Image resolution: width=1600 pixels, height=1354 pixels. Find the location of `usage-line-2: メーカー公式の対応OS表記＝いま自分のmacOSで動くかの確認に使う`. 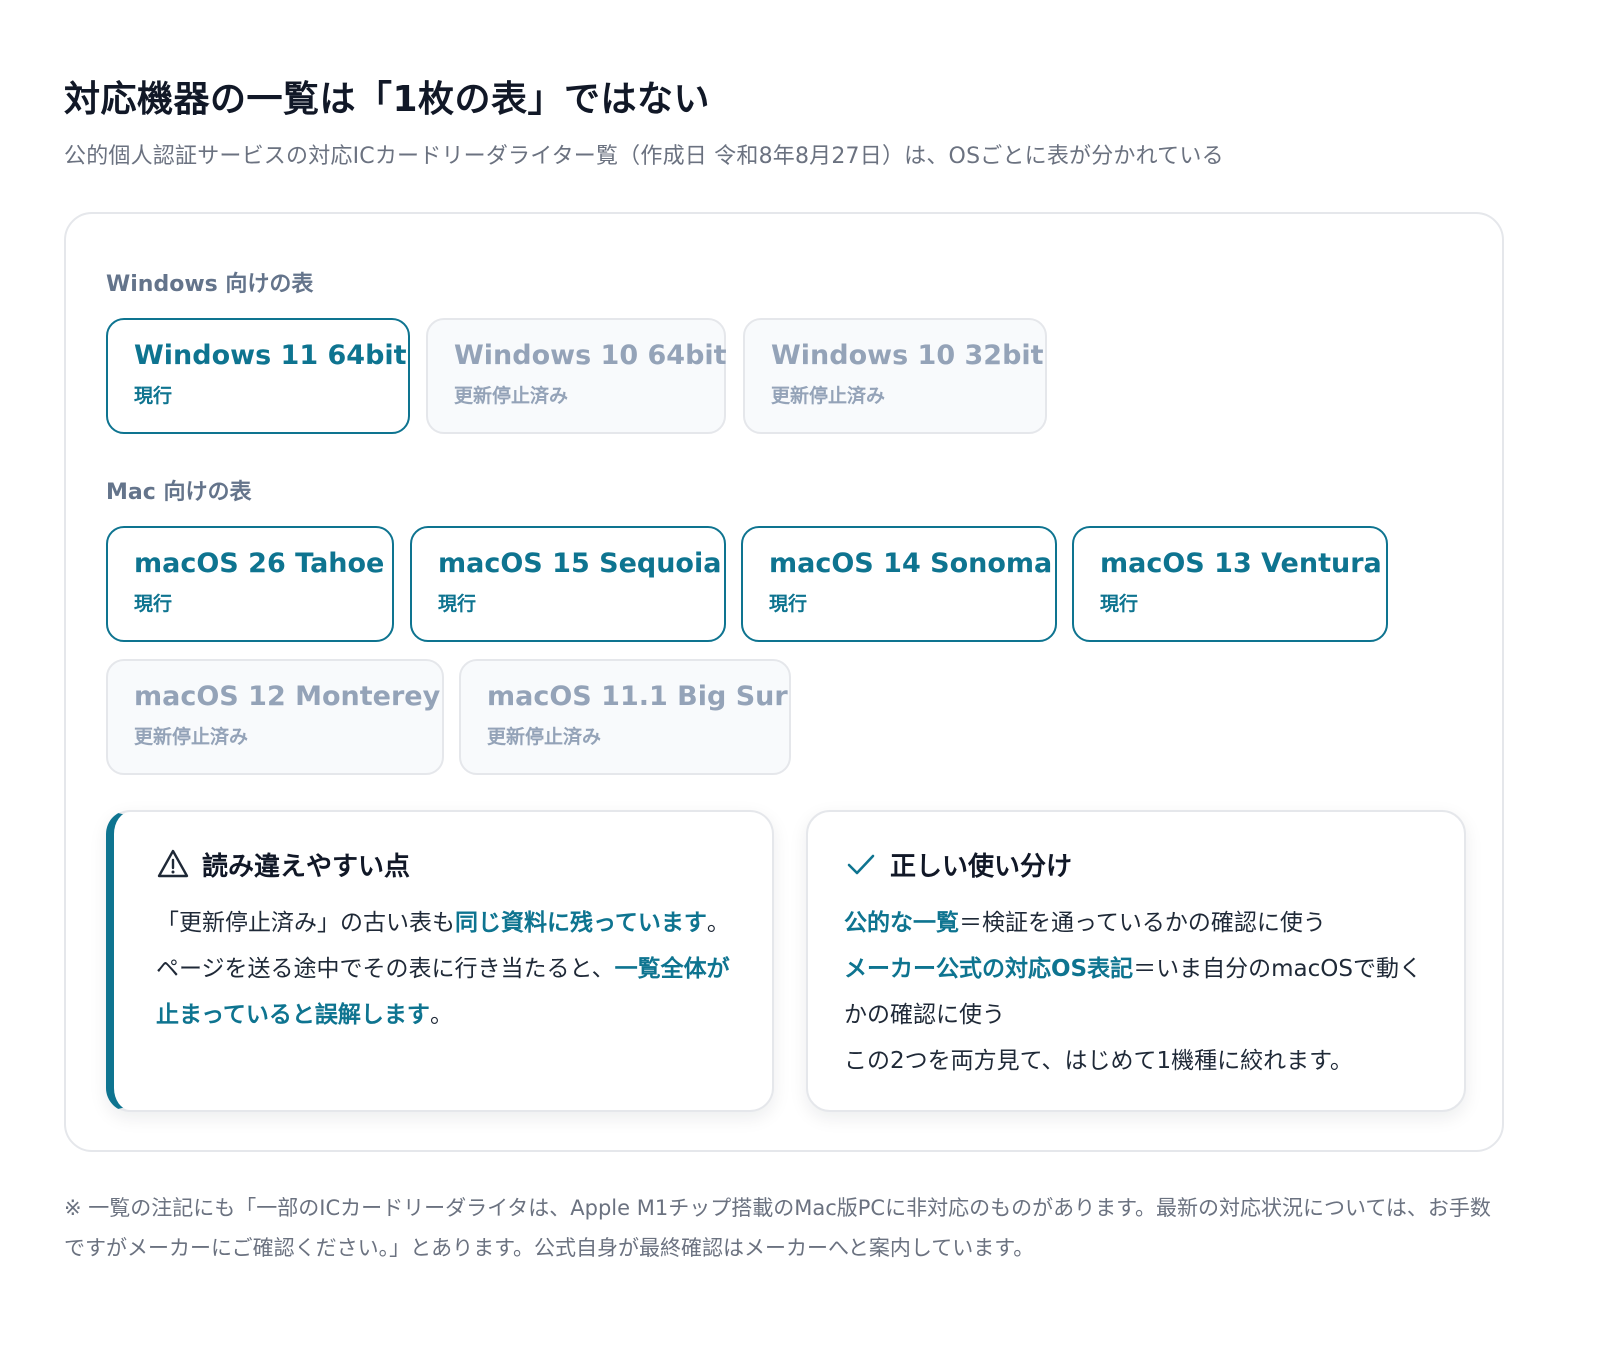

usage-line-2: メーカー公式の対応OS表記＝いま自分のmacOSで動くかの確認に使う is located at coordinates (1134, 992).